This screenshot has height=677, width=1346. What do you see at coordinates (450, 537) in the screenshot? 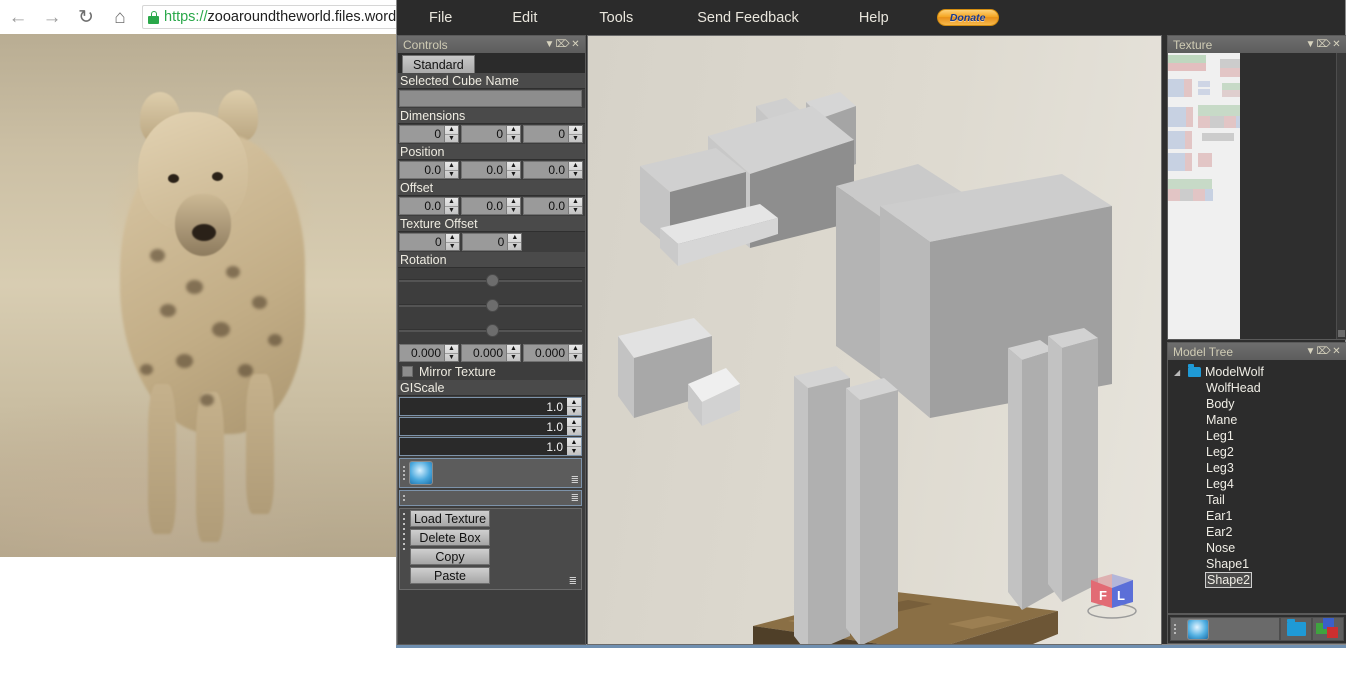
I see `delete-box-button: Delete Box` at bounding box center [450, 537].